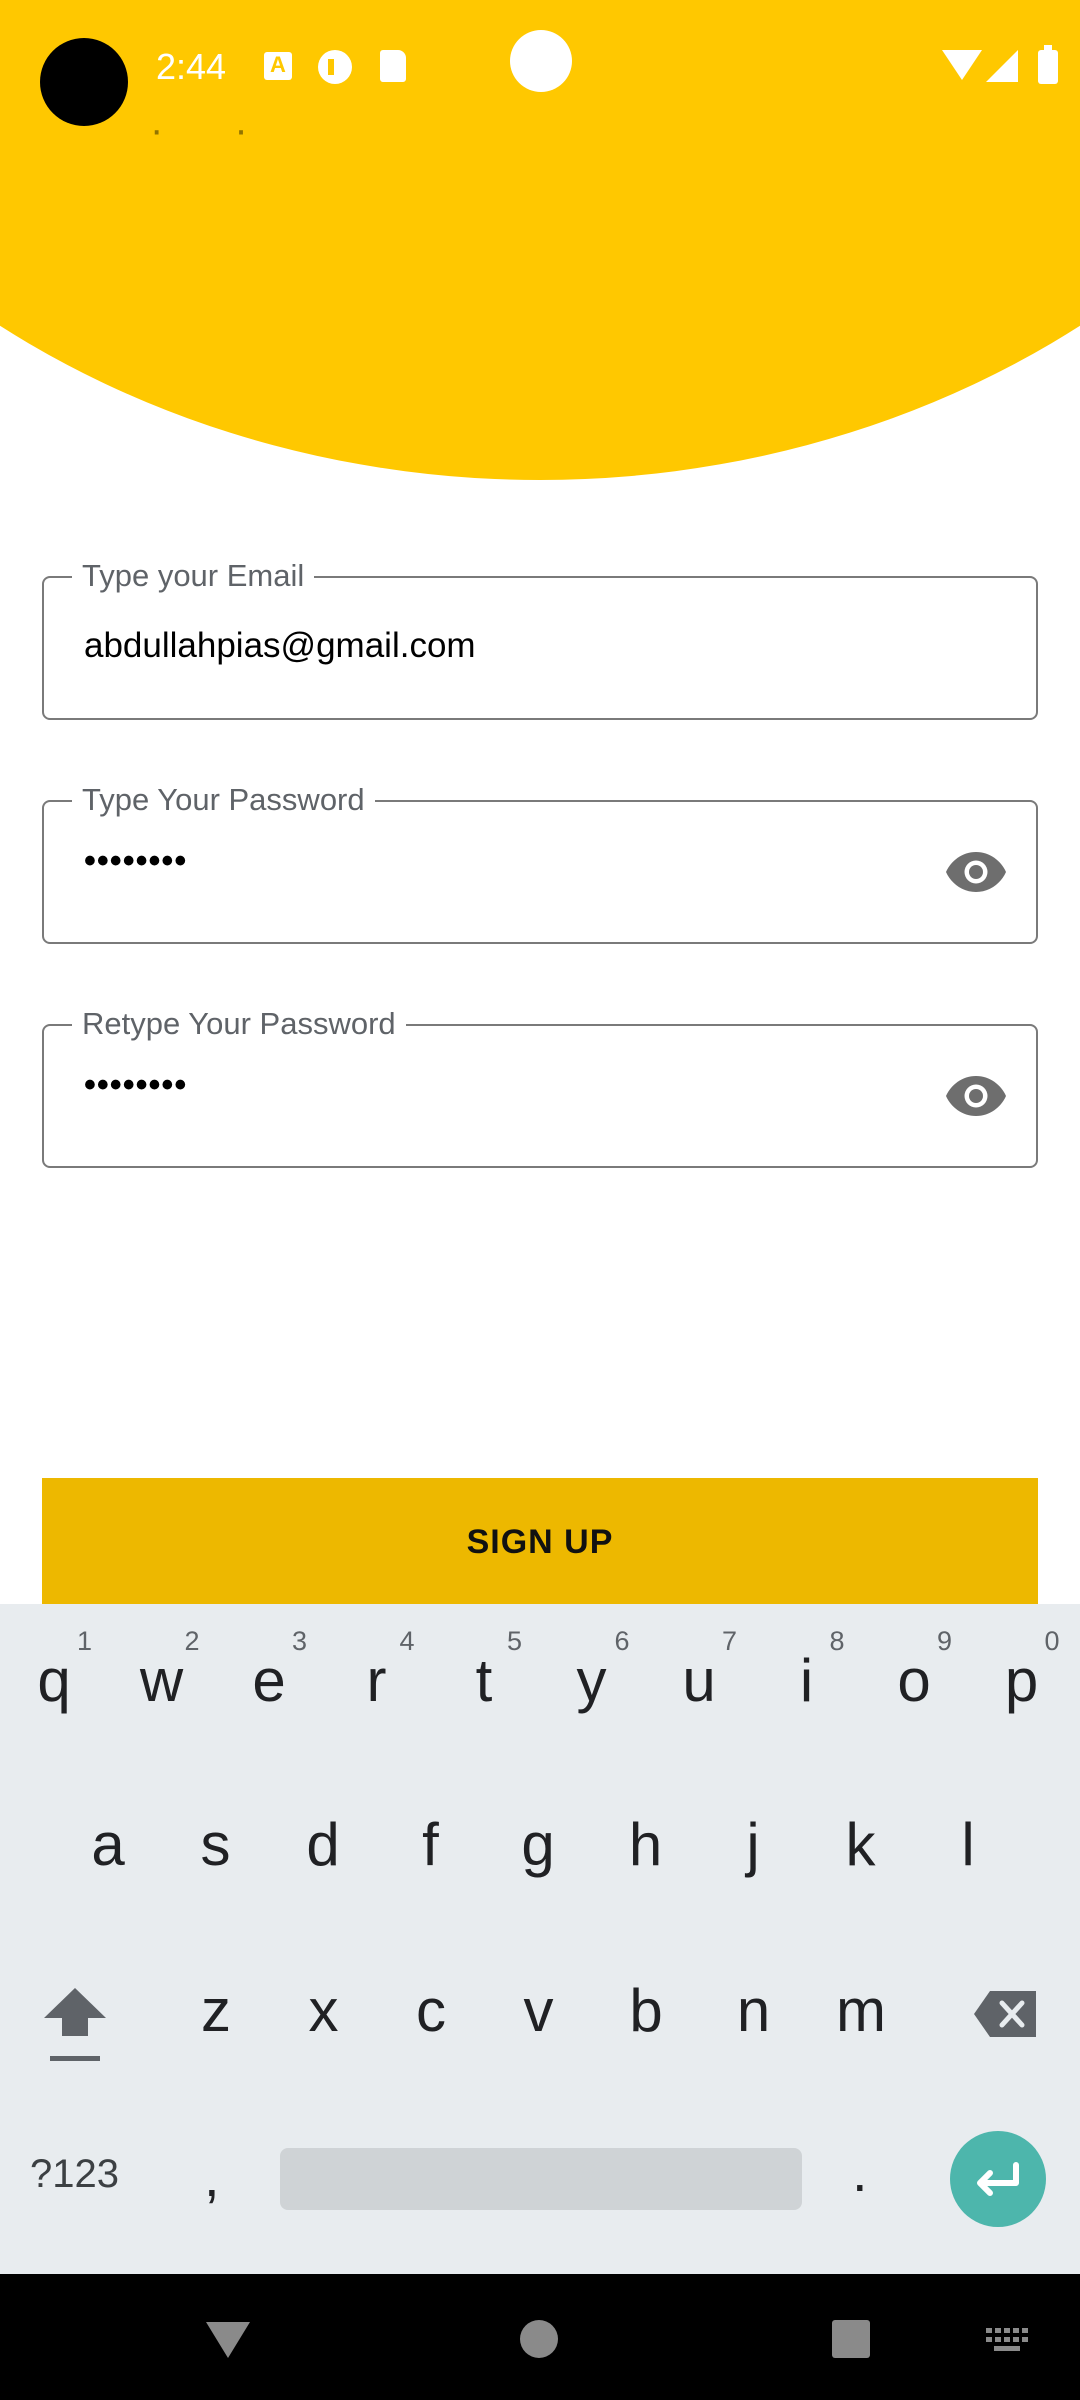  Describe the element at coordinates (540, 638) in the screenshot. I see `email-field: Type your Email abdullahpias@gmail.com` at that location.